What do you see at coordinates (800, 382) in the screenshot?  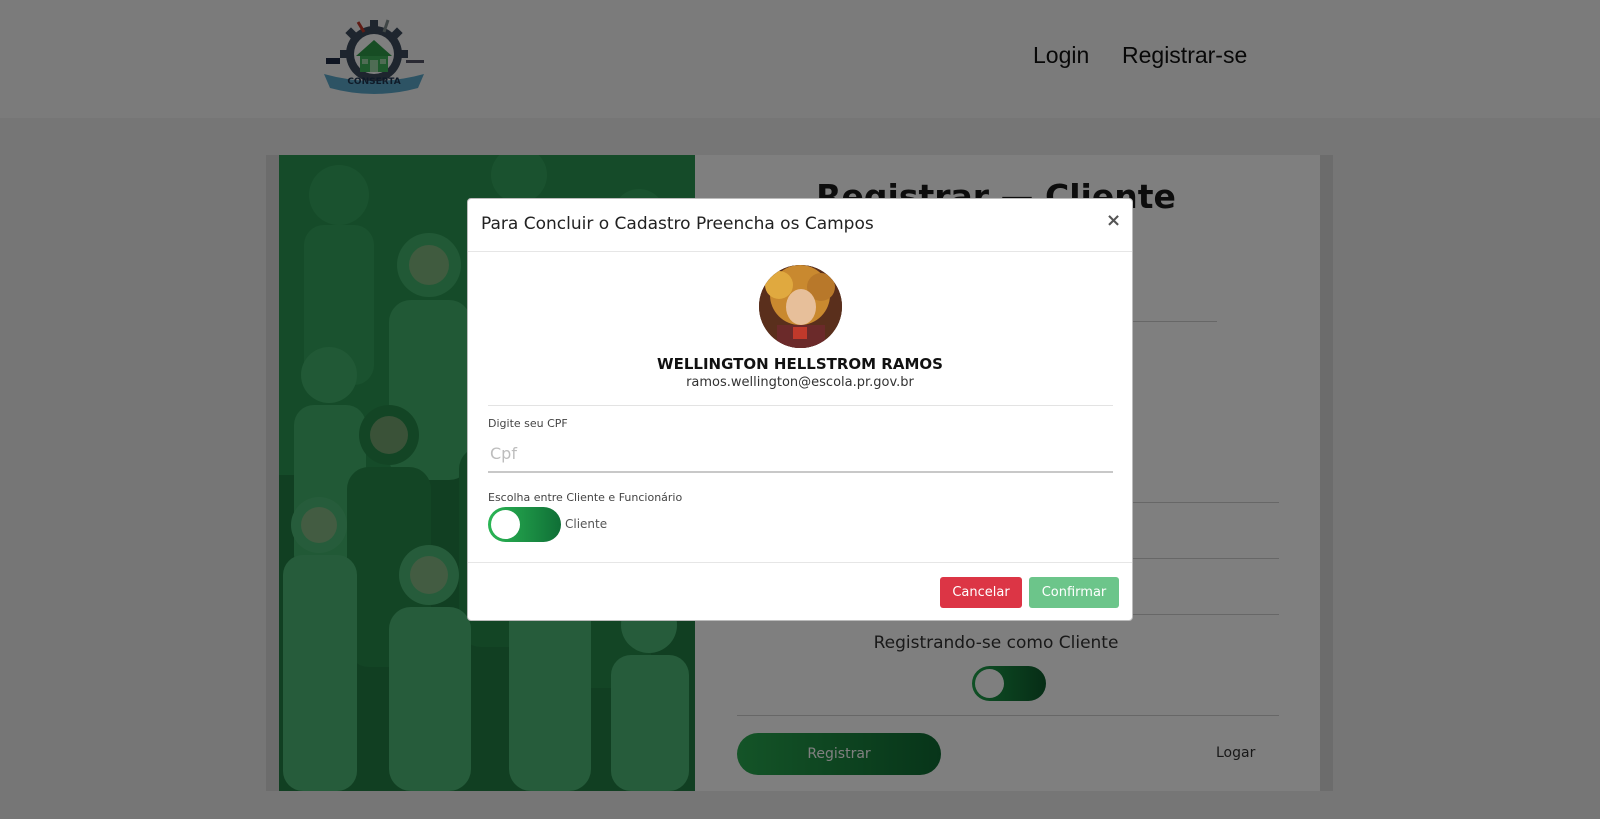 I see `user-email: ramos.wellington@escola.pr.gov.br` at bounding box center [800, 382].